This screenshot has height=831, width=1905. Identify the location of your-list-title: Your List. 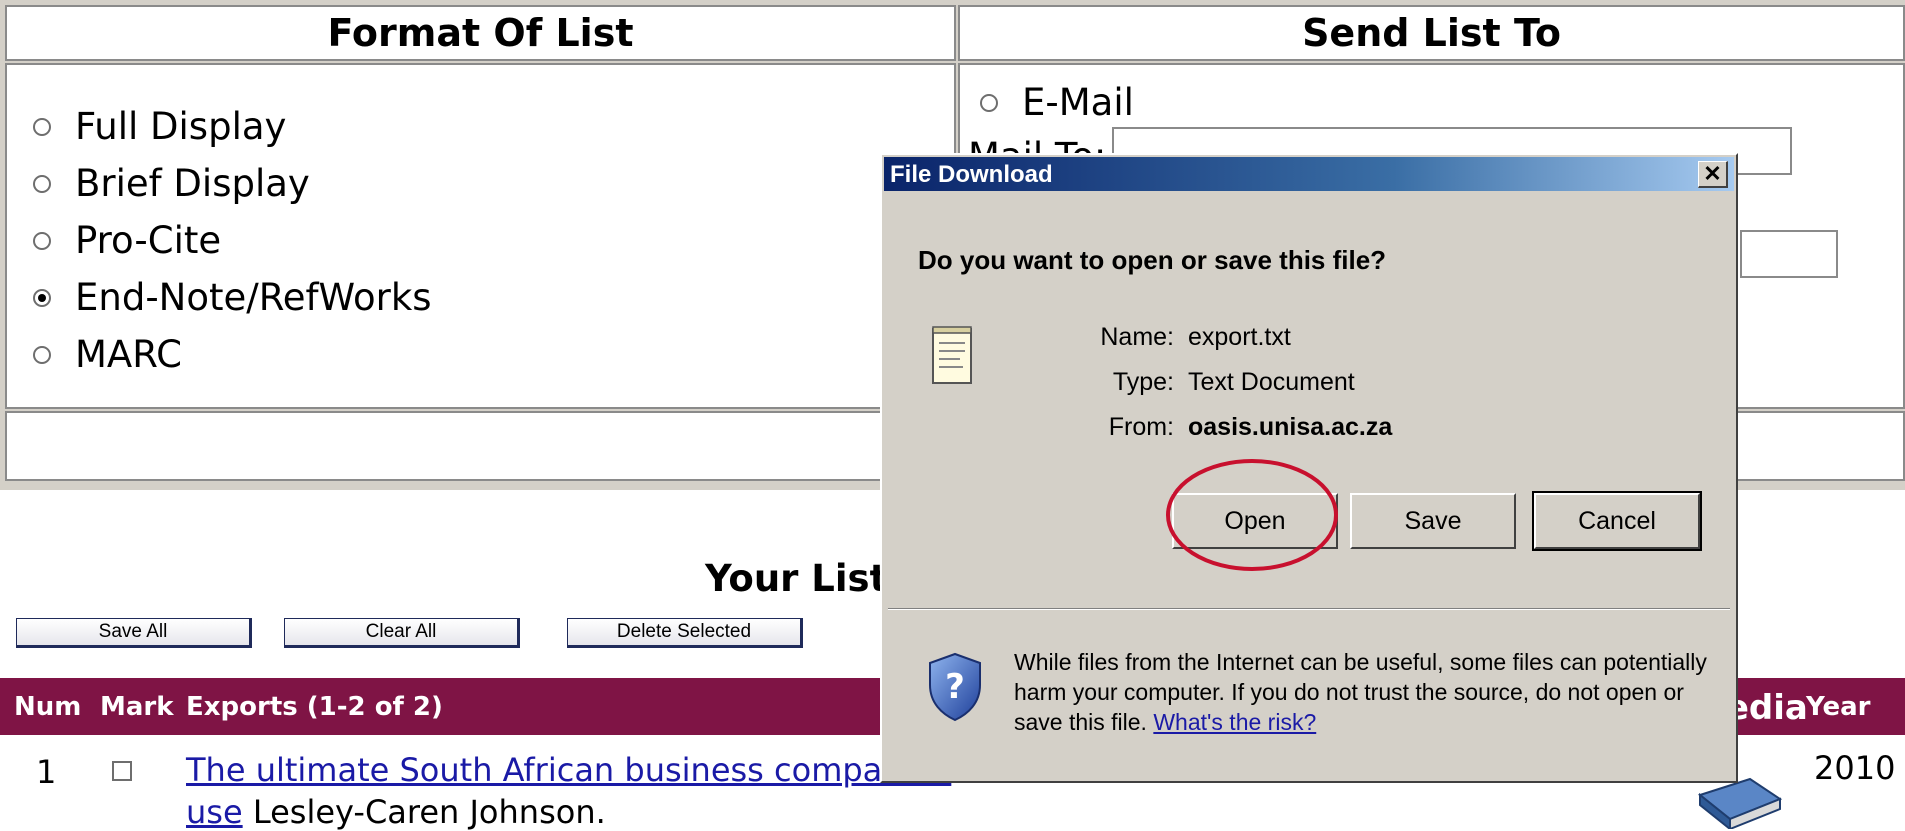
(796, 578).